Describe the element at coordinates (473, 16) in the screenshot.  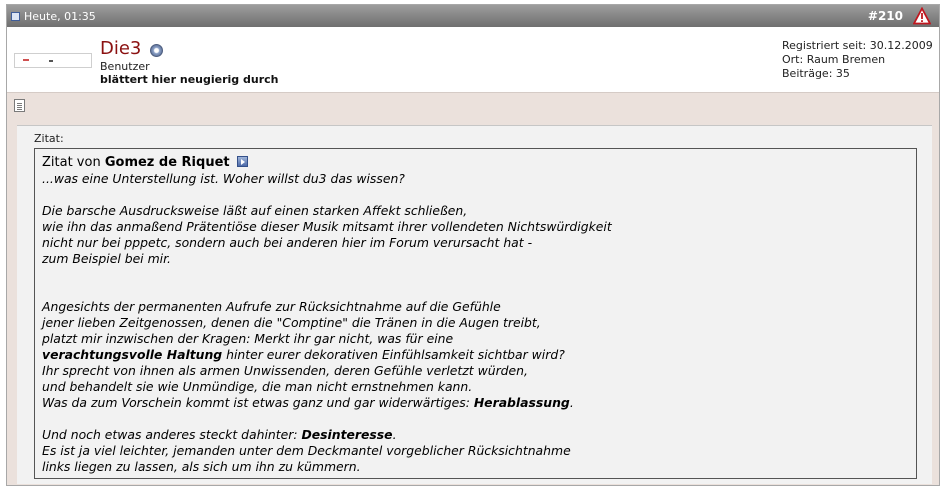
I see `post-header-bar: Heute, 01:35 #210` at that location.